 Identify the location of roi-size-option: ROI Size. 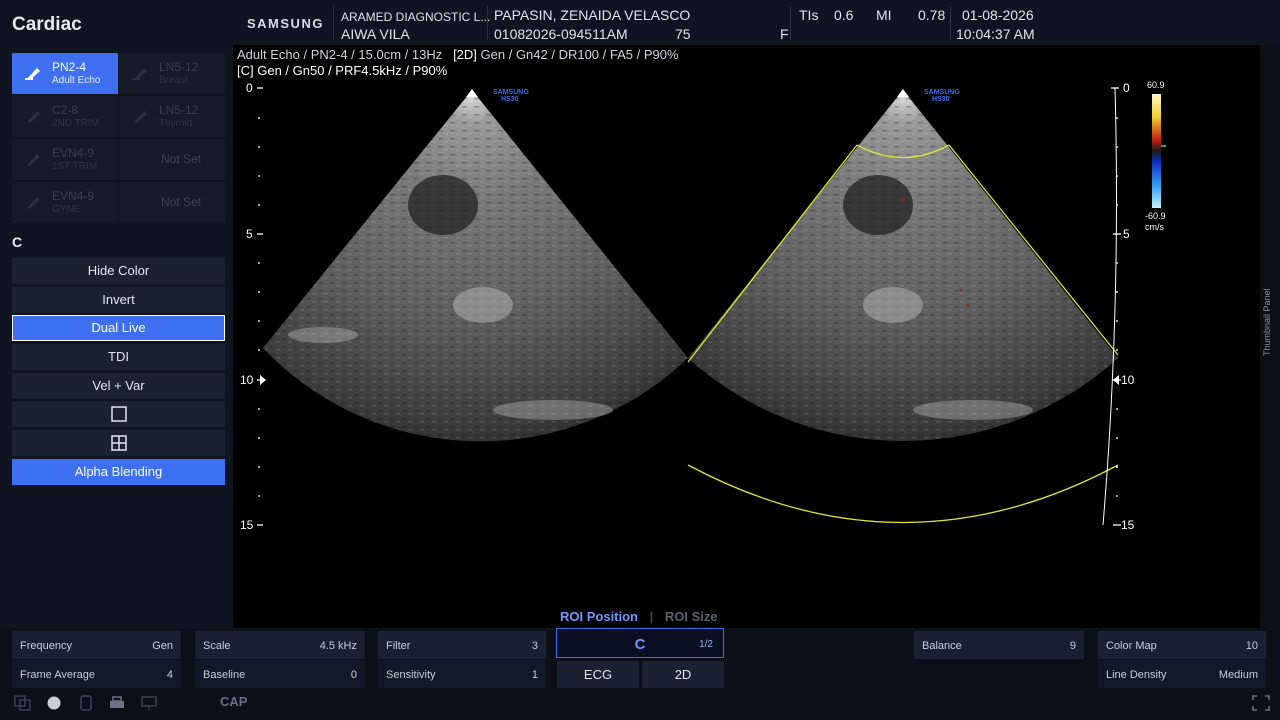
(691, 616).